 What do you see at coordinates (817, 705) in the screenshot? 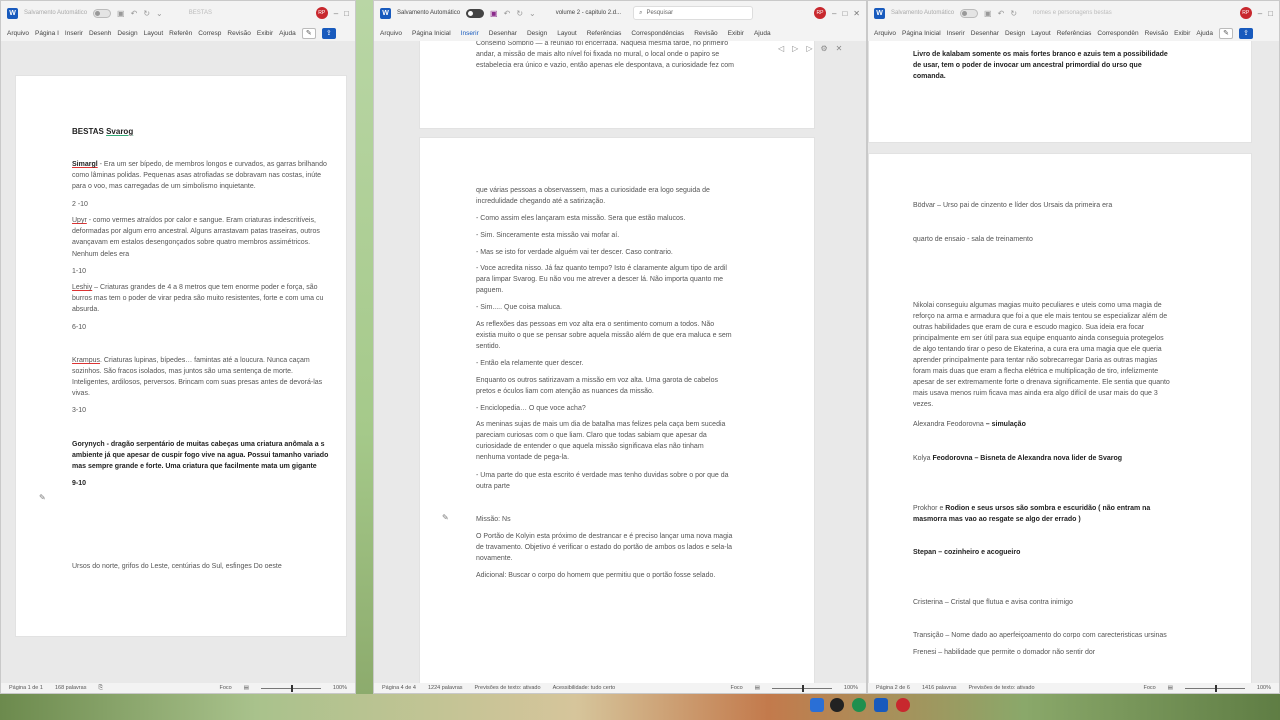
I see `start-icon` at bounding box center [817, 705].